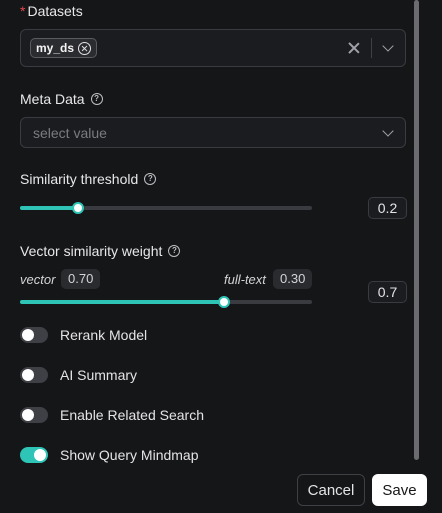  What do you see at coordinates (99, 375) in the screenshot?
I see `ai-summary-label: AI Summary` at bounding box center [99, 375].